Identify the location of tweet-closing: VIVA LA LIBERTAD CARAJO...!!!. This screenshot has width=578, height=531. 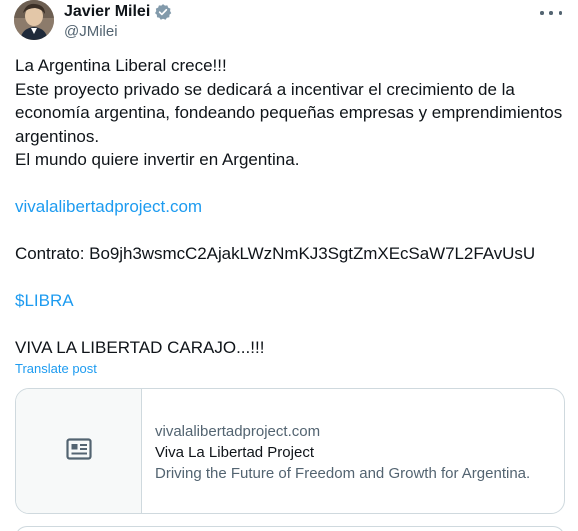
(140, 347).